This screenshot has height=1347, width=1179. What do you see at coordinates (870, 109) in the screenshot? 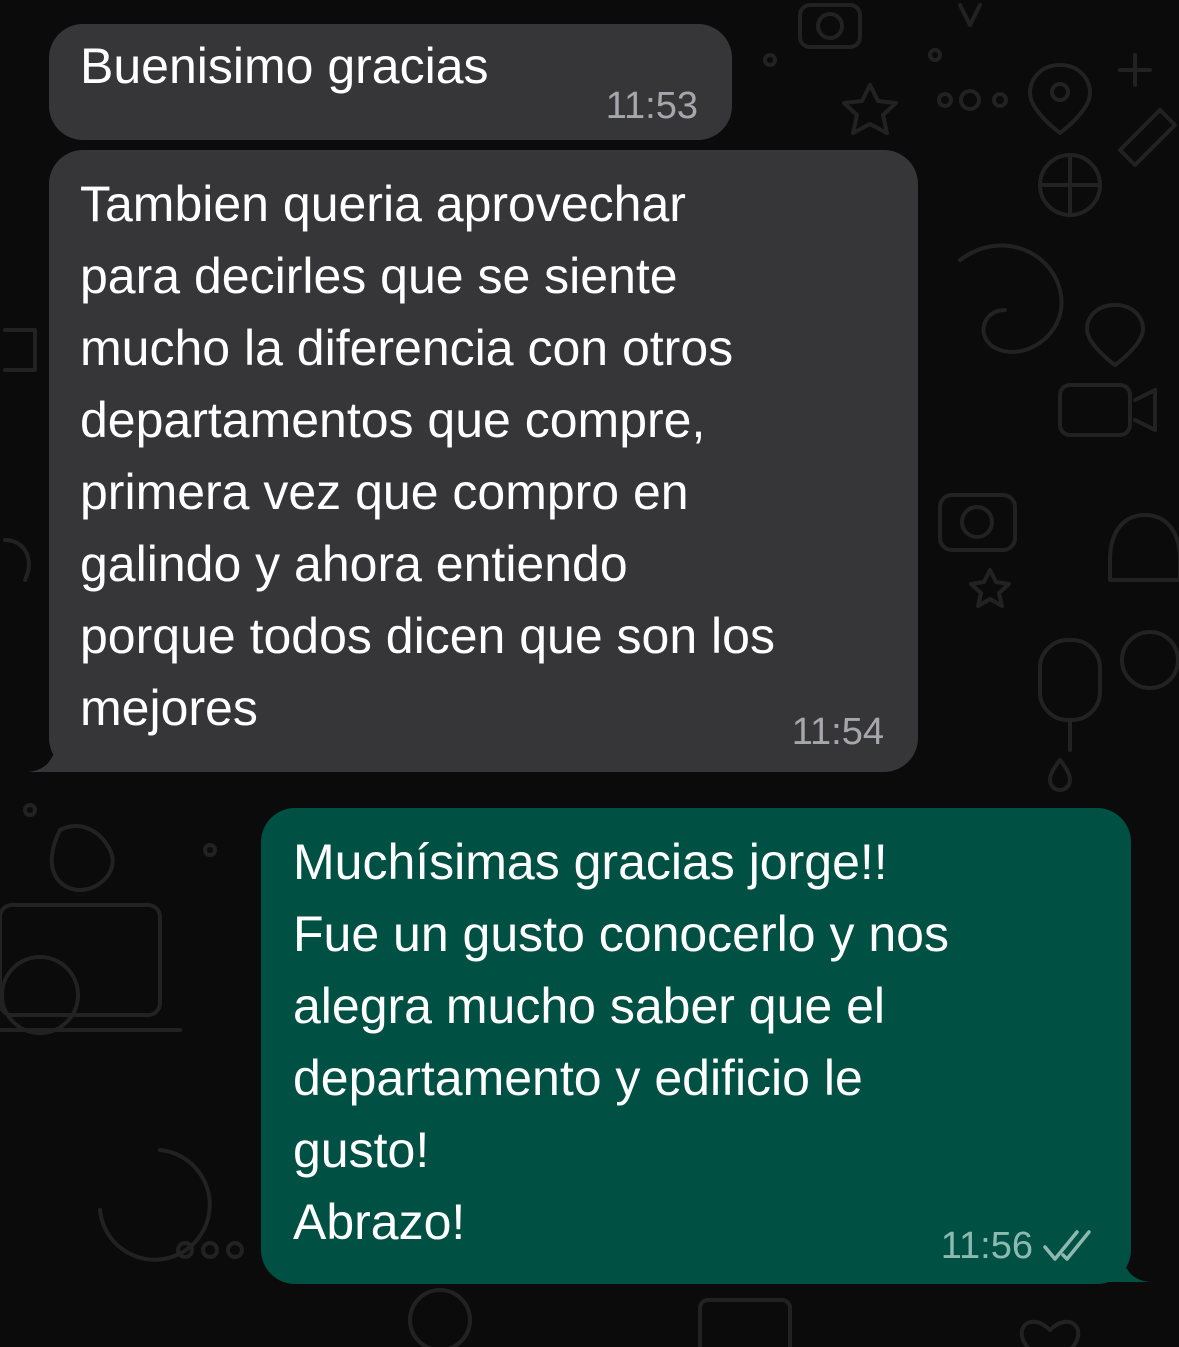
I see `star-icon` at bounding box center [870, 109].